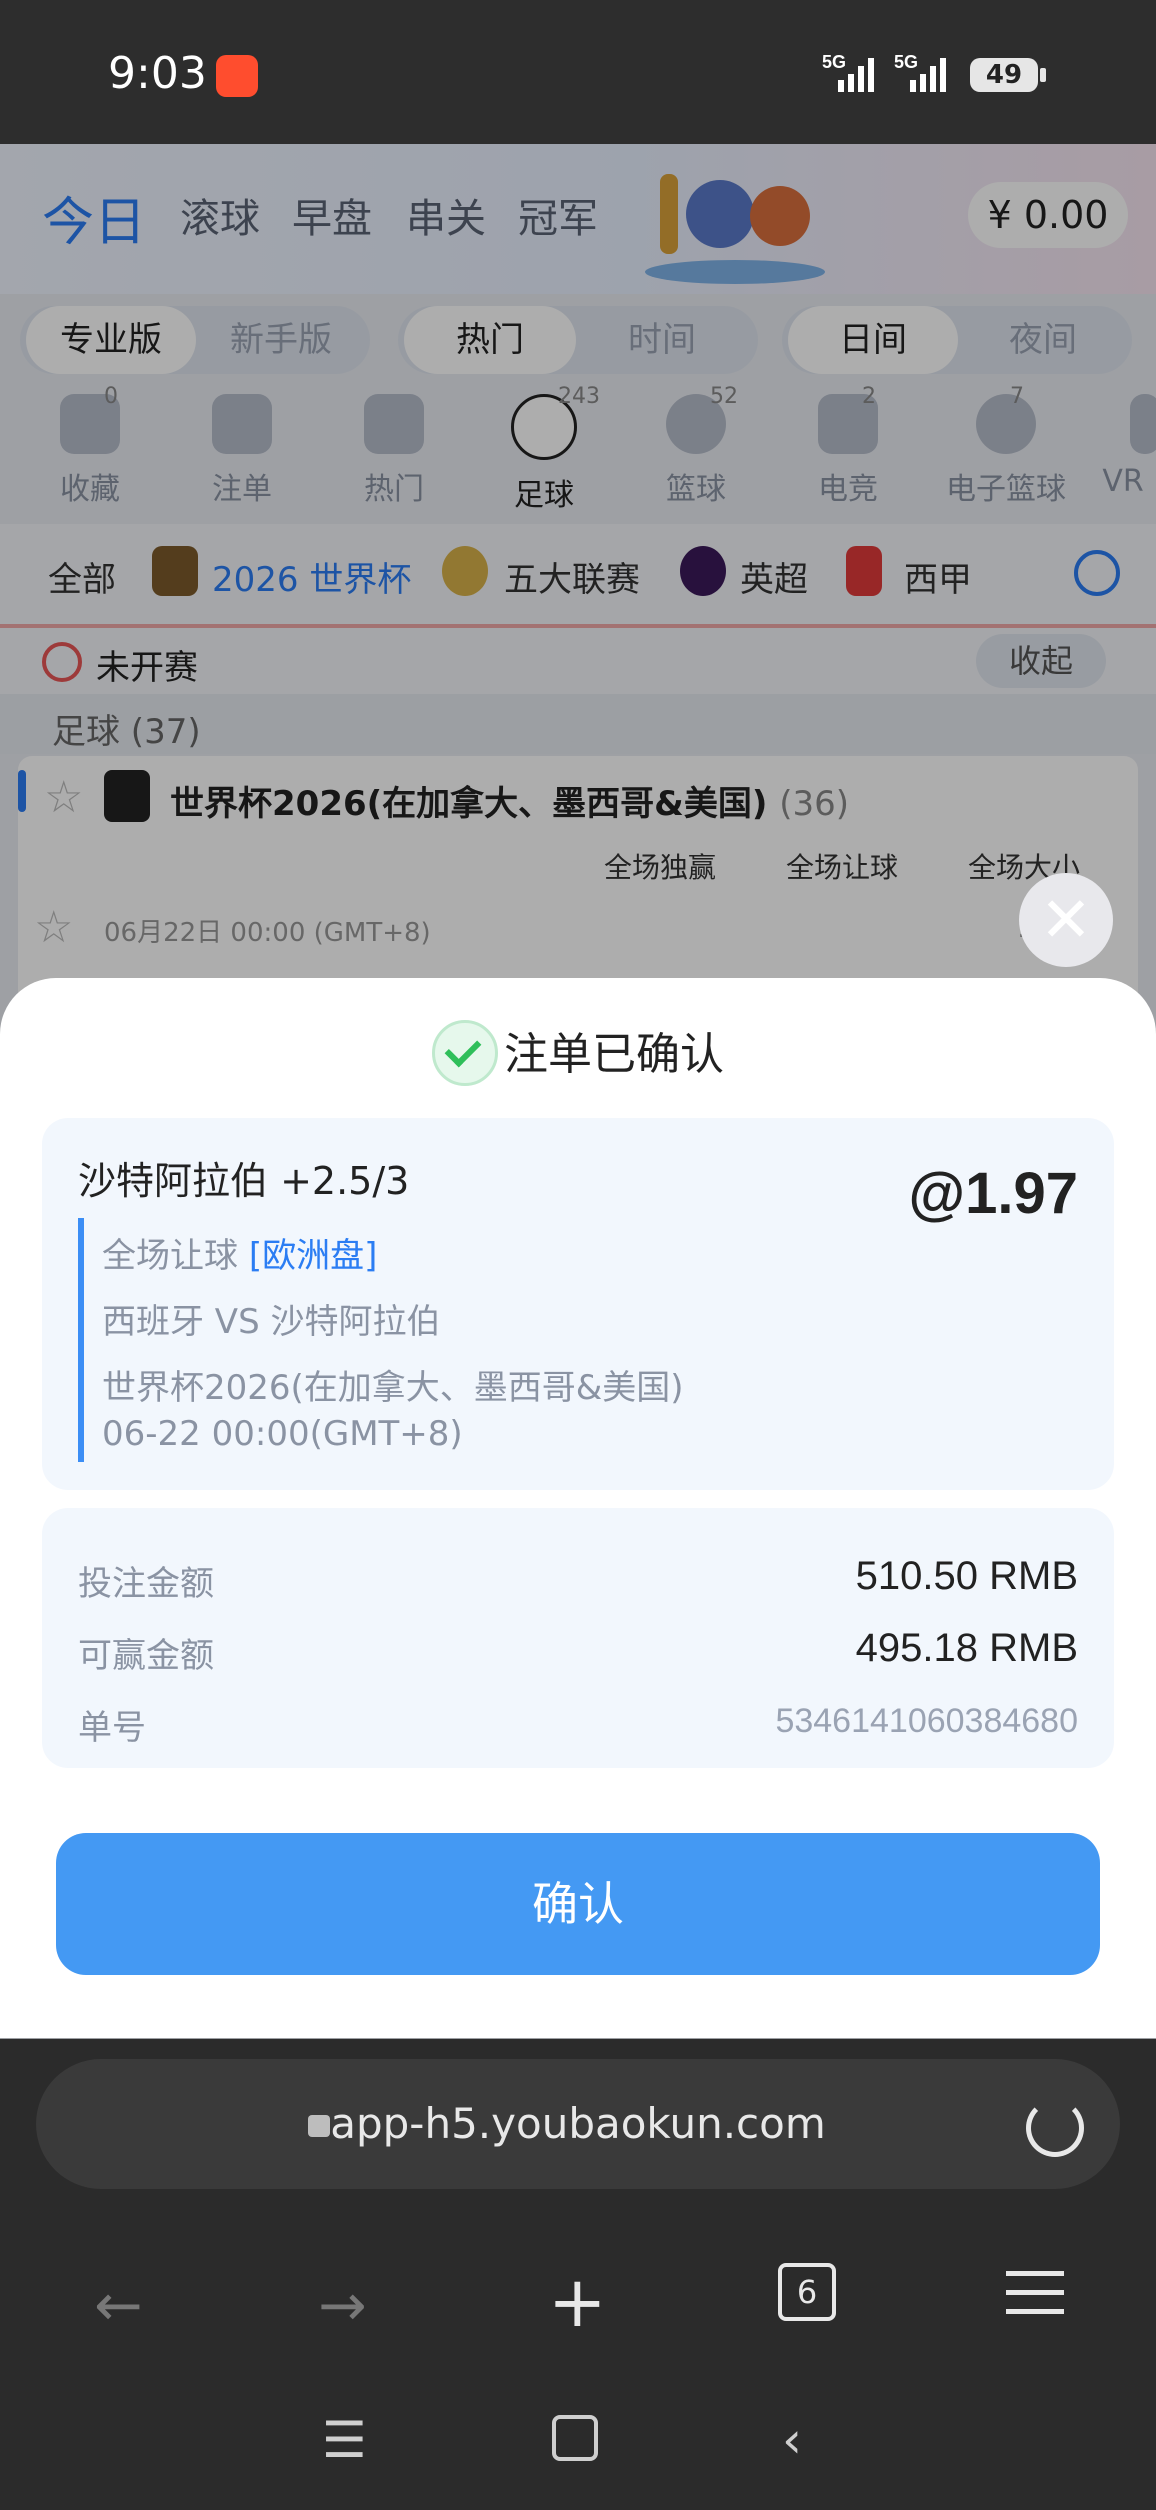 Image resolution: width=1156 pixels, height=2510 pixels. Describe the element at coordinates (393, 1388) in the screenshot. I see `match-league: 世界杯2026(在加拿大、墨西哥&美国)` at that location.